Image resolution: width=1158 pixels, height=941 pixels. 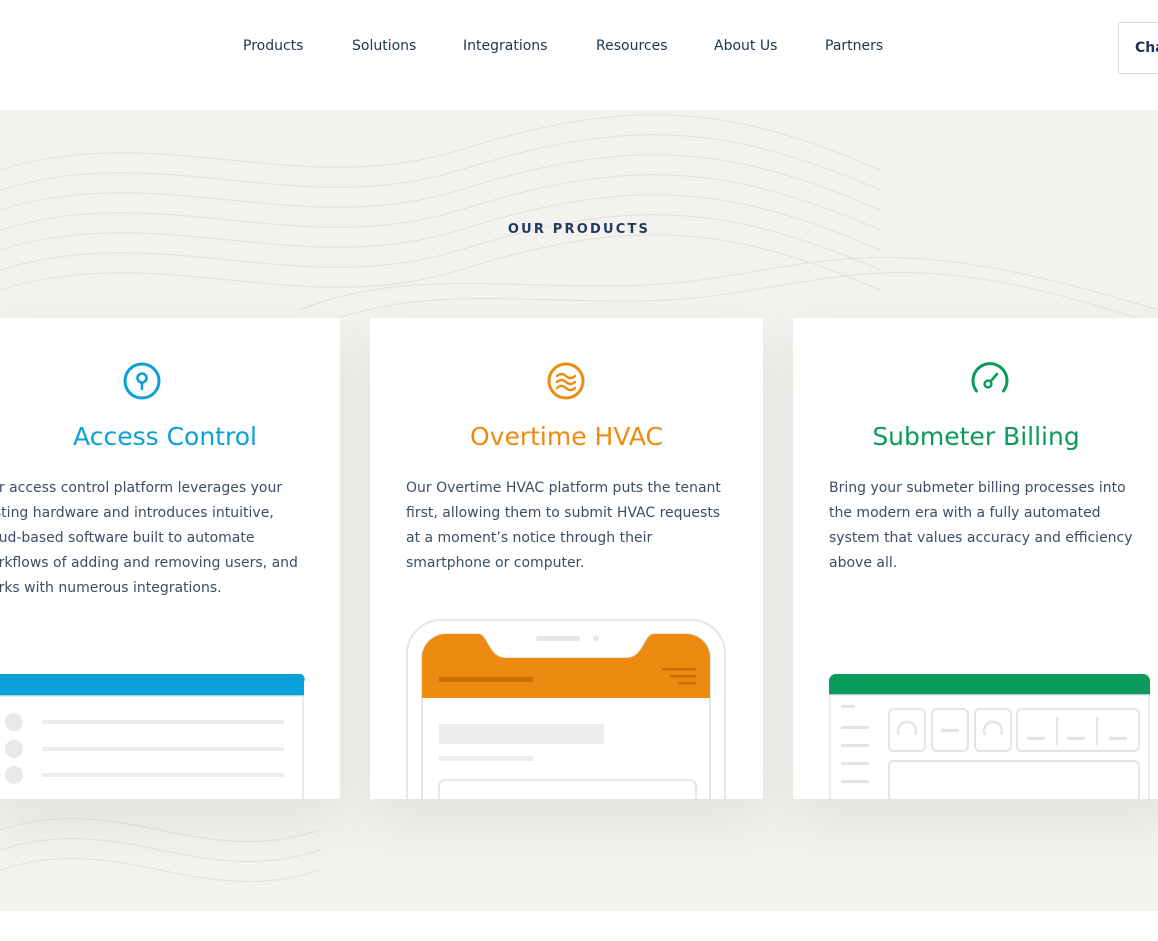 What do you see at coordinates (579, 926) in the screenshot?
I see `next-section-edge` at bounding box center [579, 926].